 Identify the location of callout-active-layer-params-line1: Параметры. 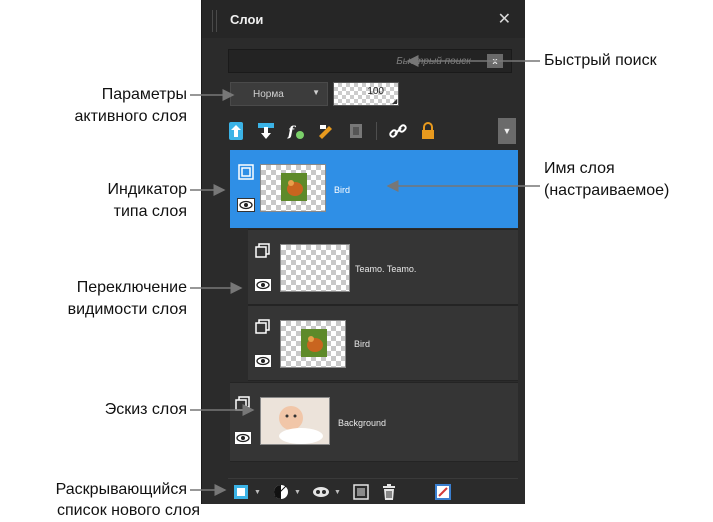
(144, 94).